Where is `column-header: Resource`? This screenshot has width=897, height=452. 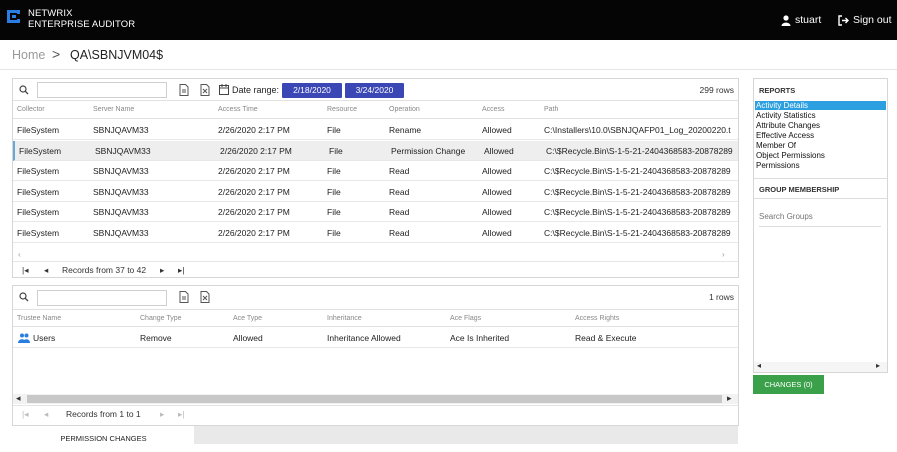
column-header: Resource is located at coordinates (342, 109).